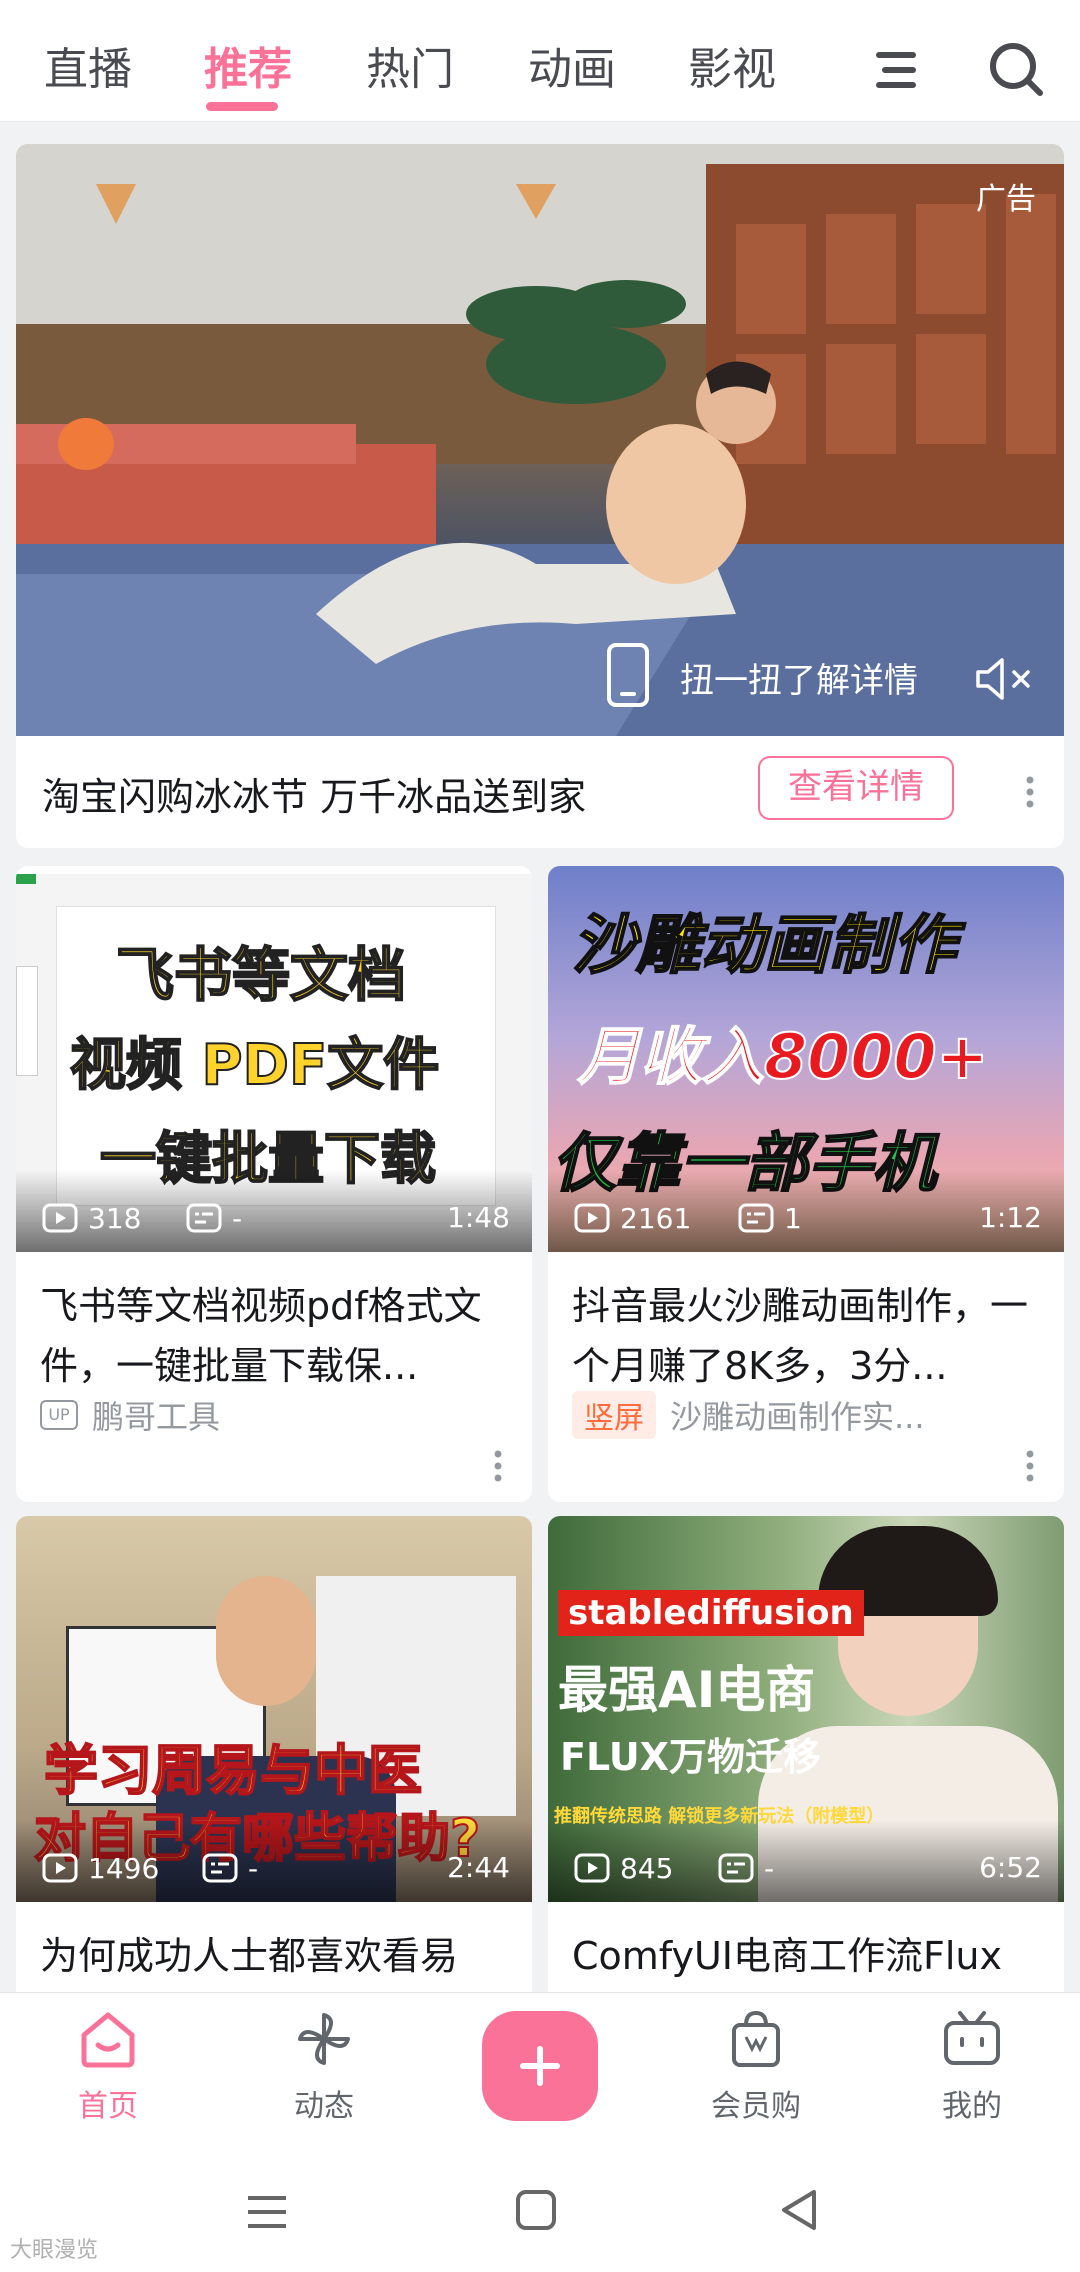 The height and width of the screenshot is (2272, 1080). Describe the element at coordinates (536, 2212) in the screenshot. I see `home-square-icon` at that location.